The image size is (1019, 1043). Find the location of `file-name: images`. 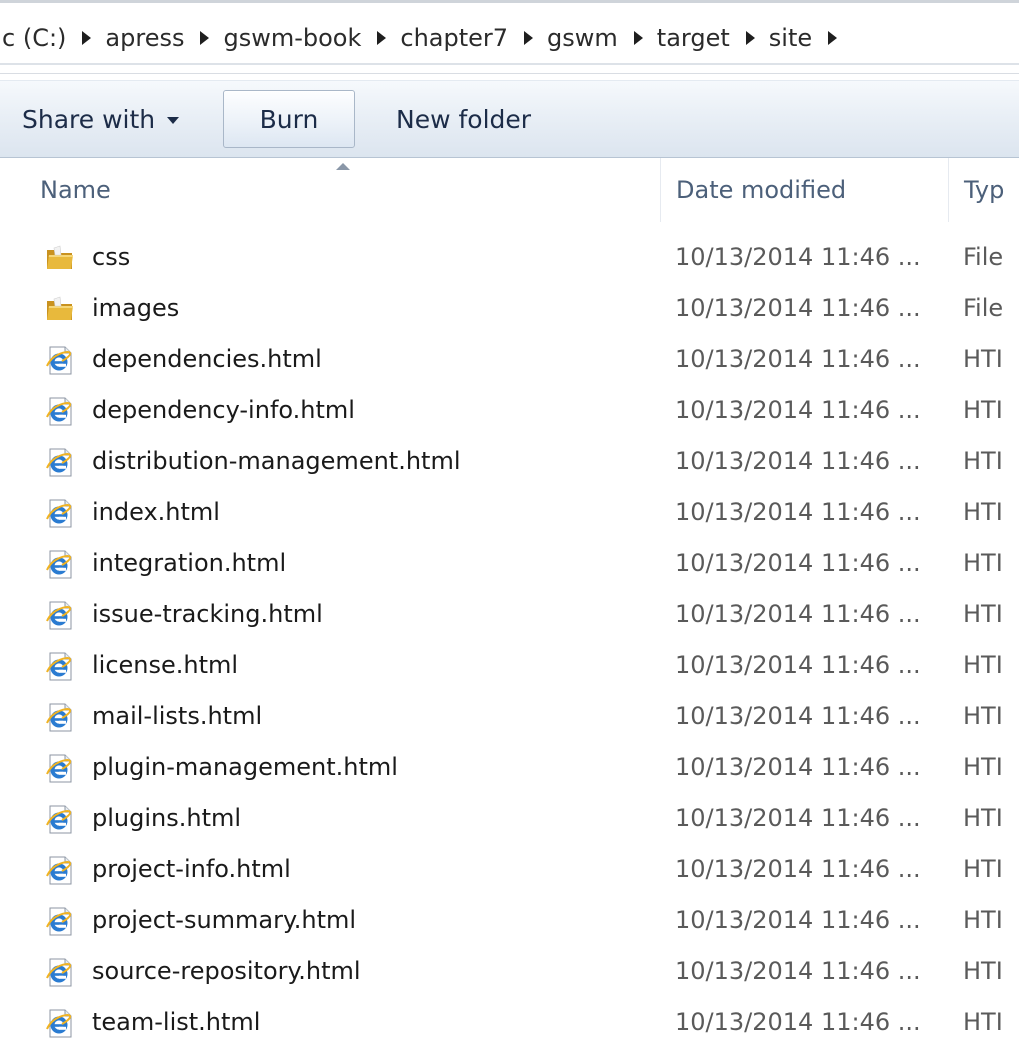

file-name: images is located at coordinates (136, 308).